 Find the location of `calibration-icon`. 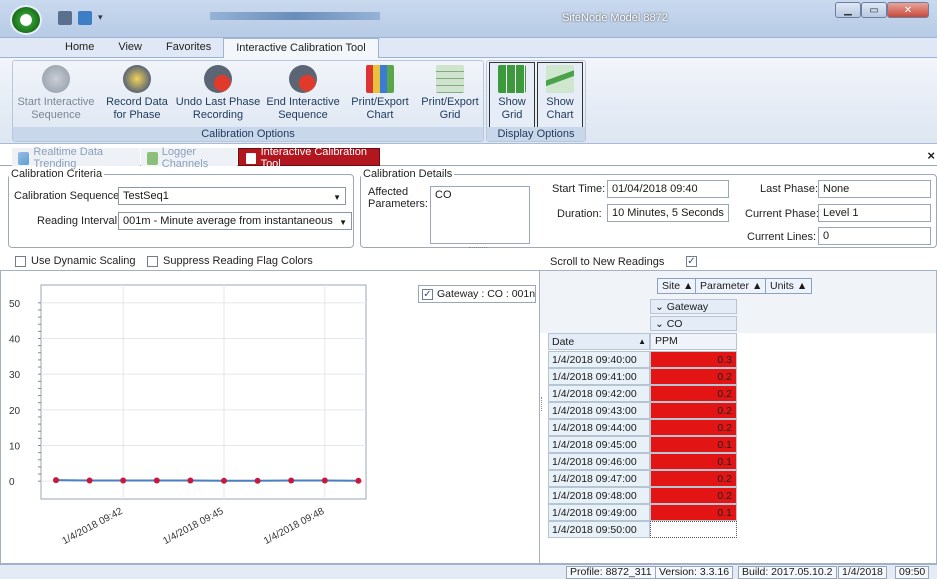

calibration-icon is located at coordinates (251, 158).